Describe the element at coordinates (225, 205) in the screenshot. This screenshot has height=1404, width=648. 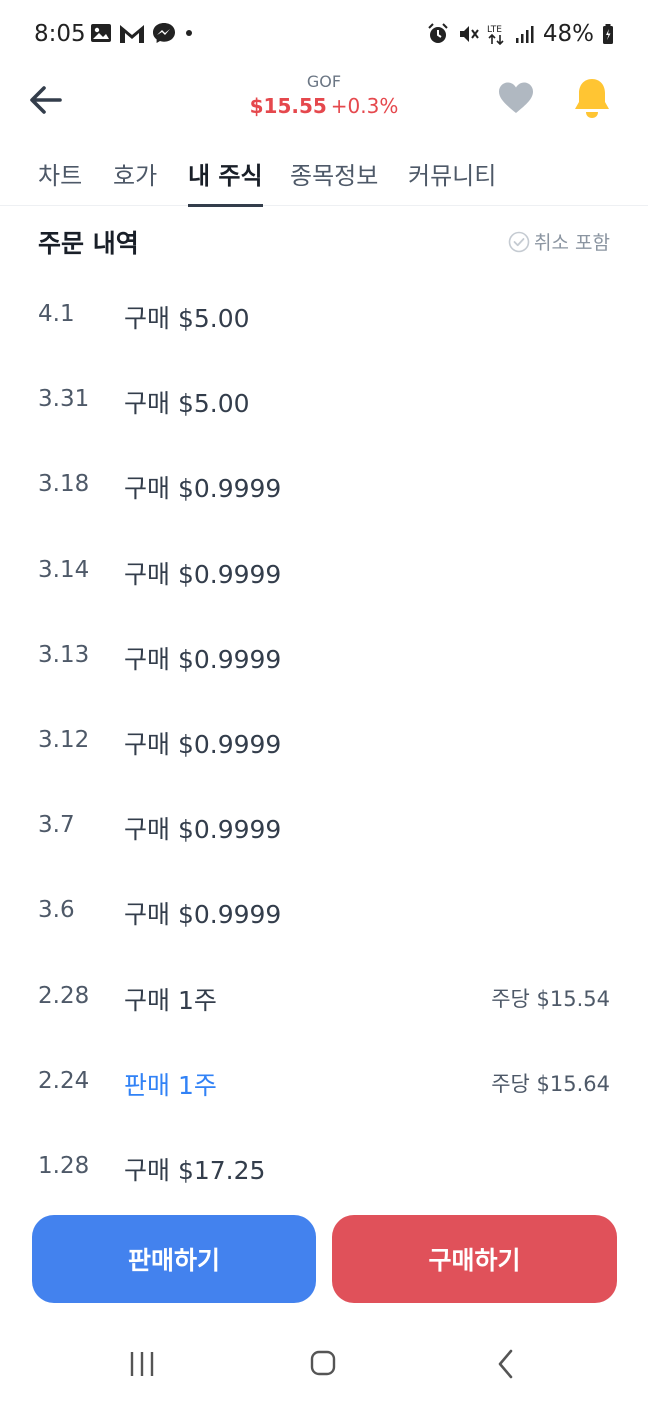
I see `active-tab-indicator` at that location.